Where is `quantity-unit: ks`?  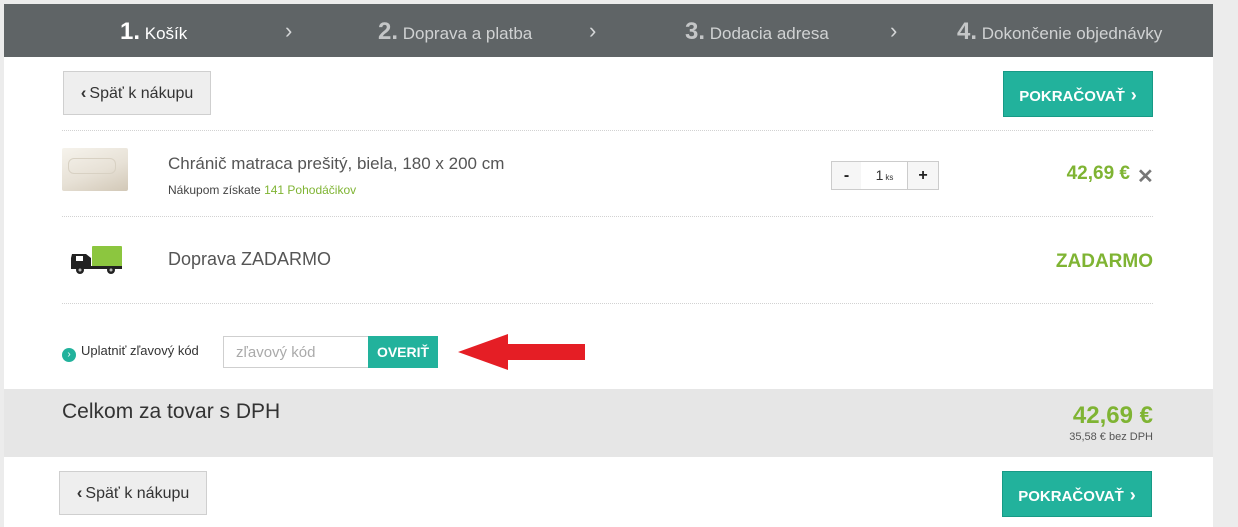
quantity-unit: ks is located at coordinates (889, 177).